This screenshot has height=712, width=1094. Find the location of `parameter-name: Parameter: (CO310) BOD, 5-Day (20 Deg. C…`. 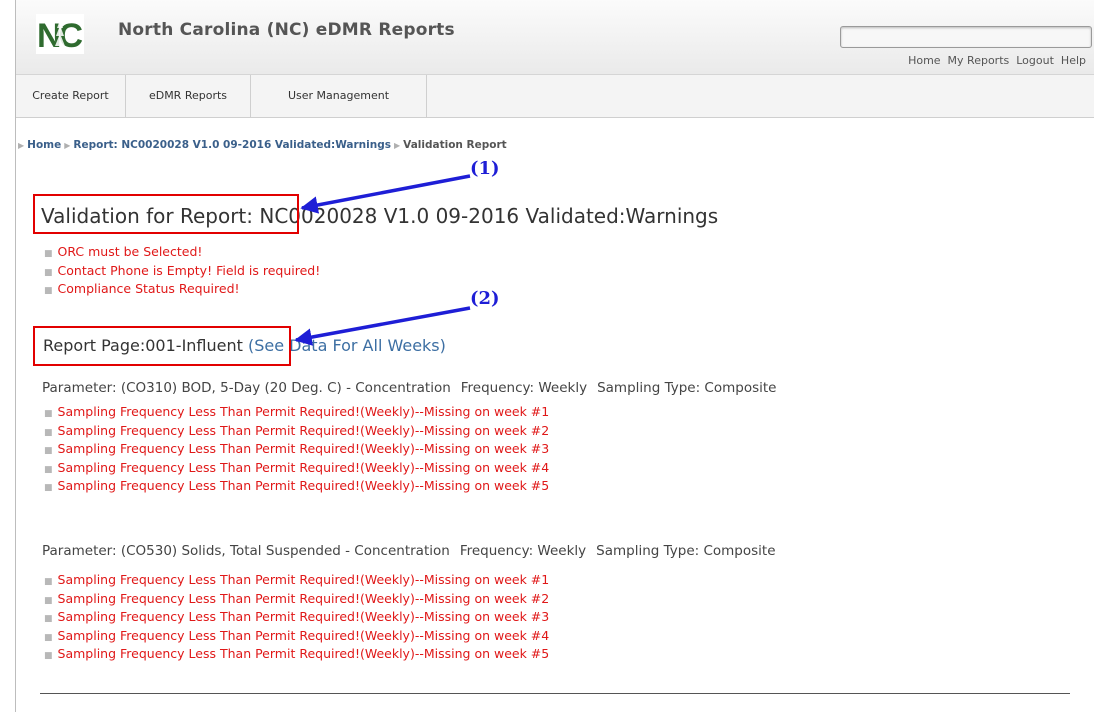

parameter-name: Parameter: (CO310) BOD, 5-Day (20 Deg. C… is located at coordinates (246, 388).